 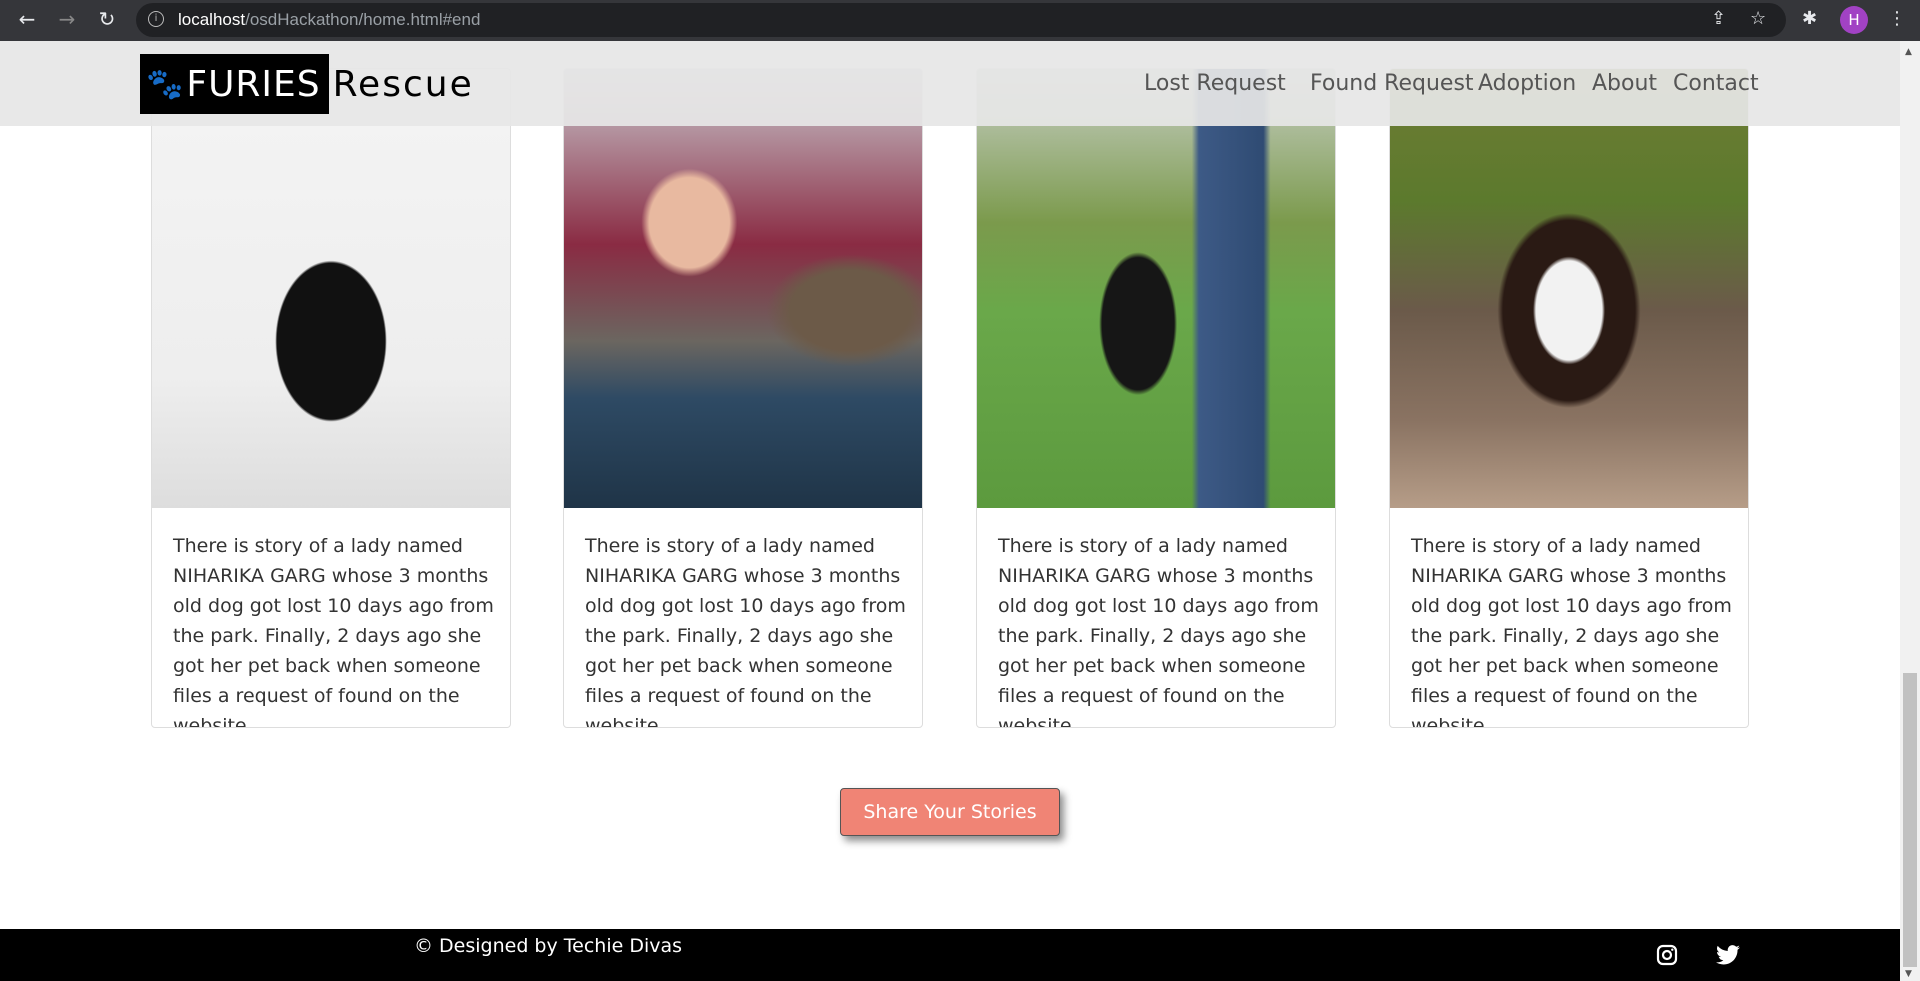 I want to click on nav-adoption: Adoption, so click(x=1527, y=83).